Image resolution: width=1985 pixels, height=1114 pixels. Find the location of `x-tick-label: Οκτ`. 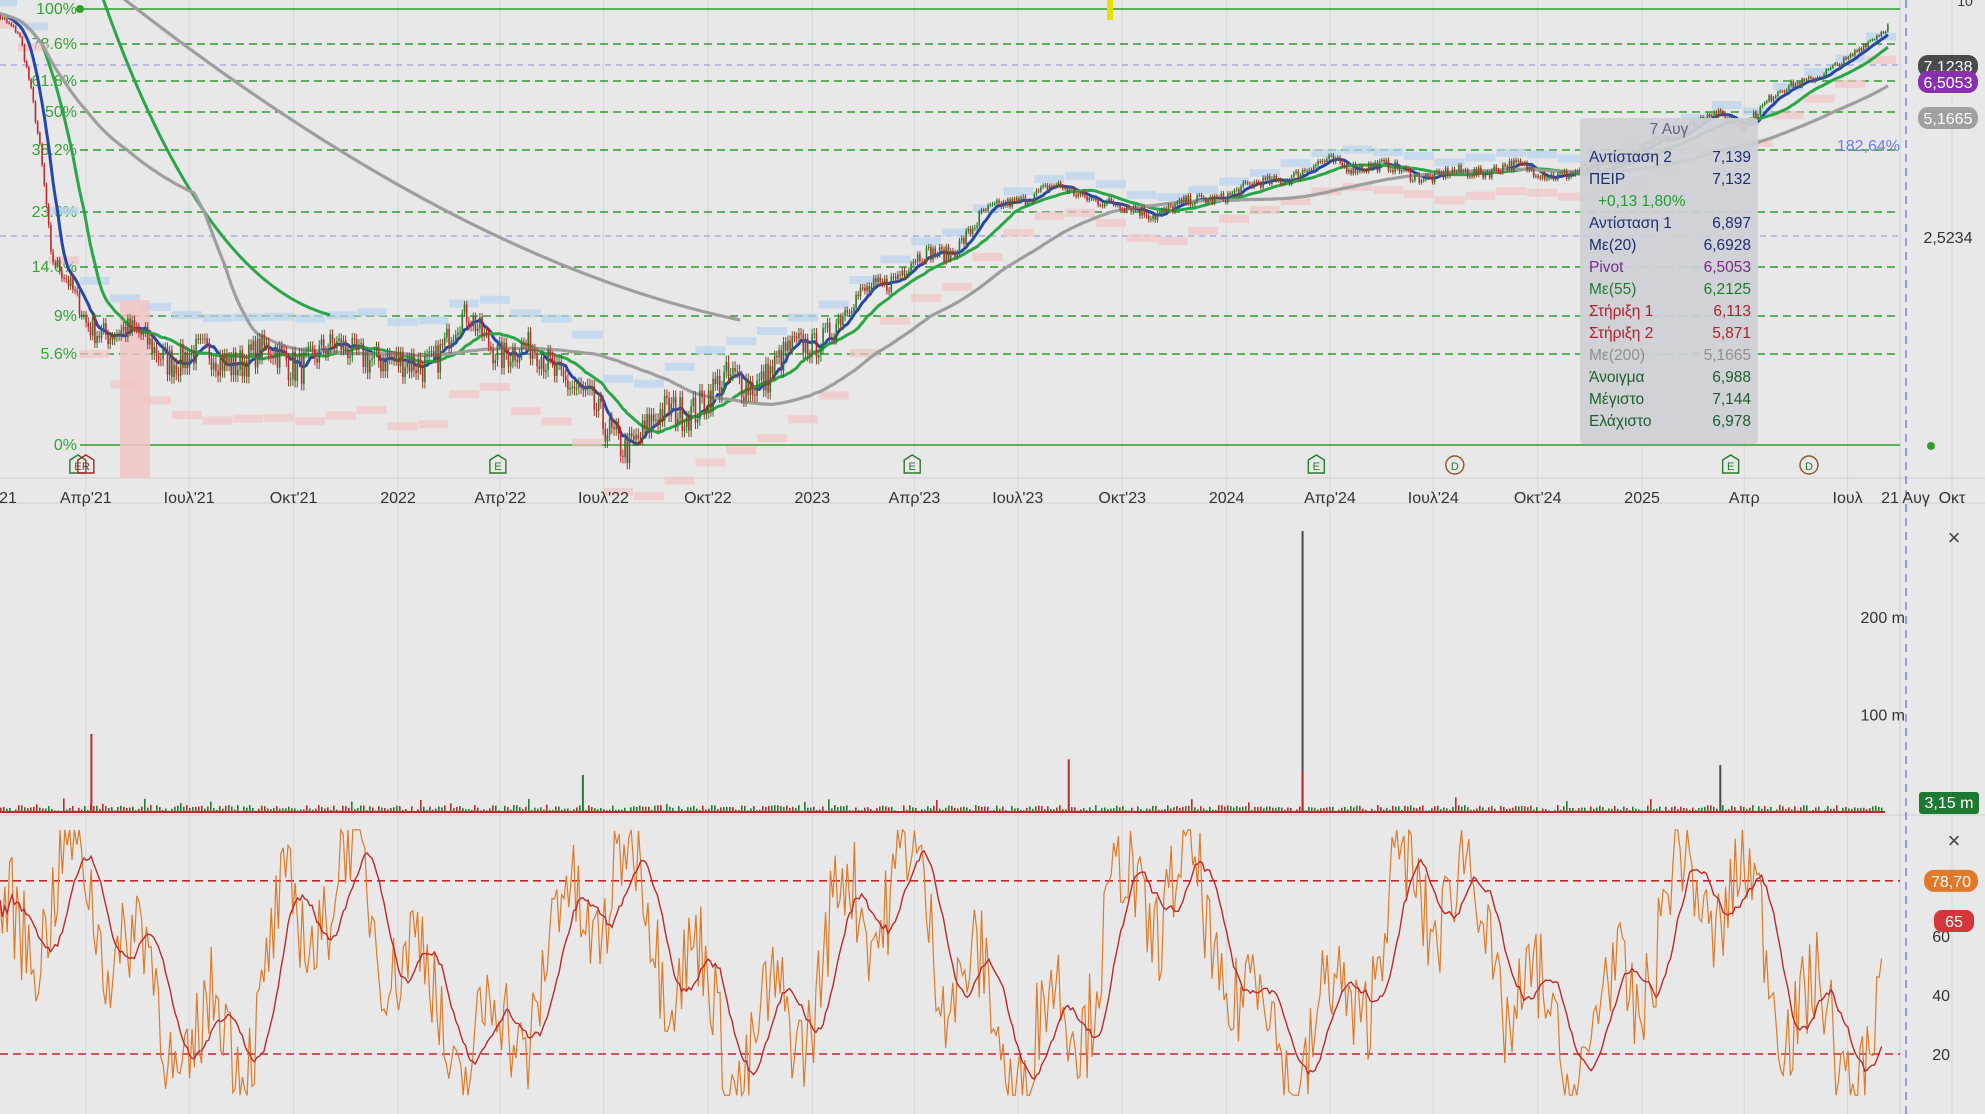

x-tick-label: Οκτ is located at coordinates (1952, 498).